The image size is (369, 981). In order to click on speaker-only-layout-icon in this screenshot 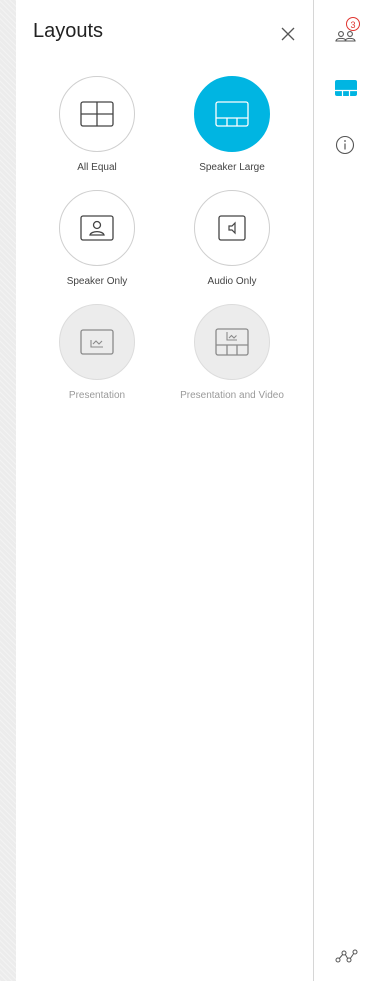, I will do `click(97, 228)`.